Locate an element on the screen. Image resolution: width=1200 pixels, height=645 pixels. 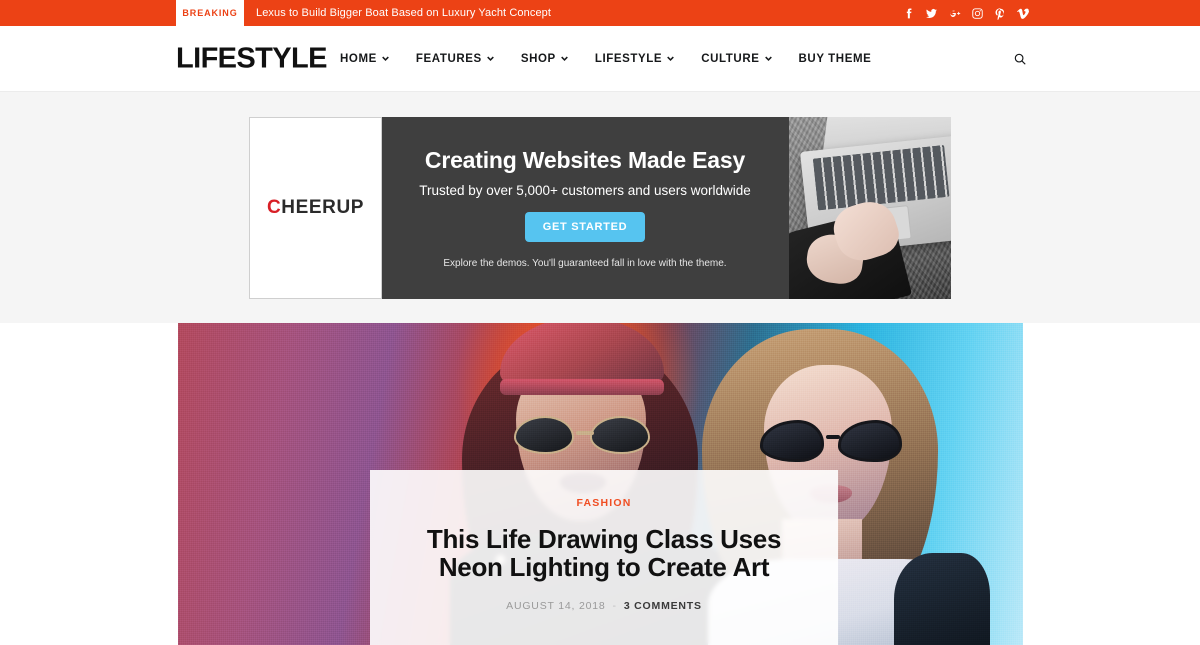
hero-meta: AUGUST 14, 2018 - 3 COMMENTS is located at coordinates (604, 606).